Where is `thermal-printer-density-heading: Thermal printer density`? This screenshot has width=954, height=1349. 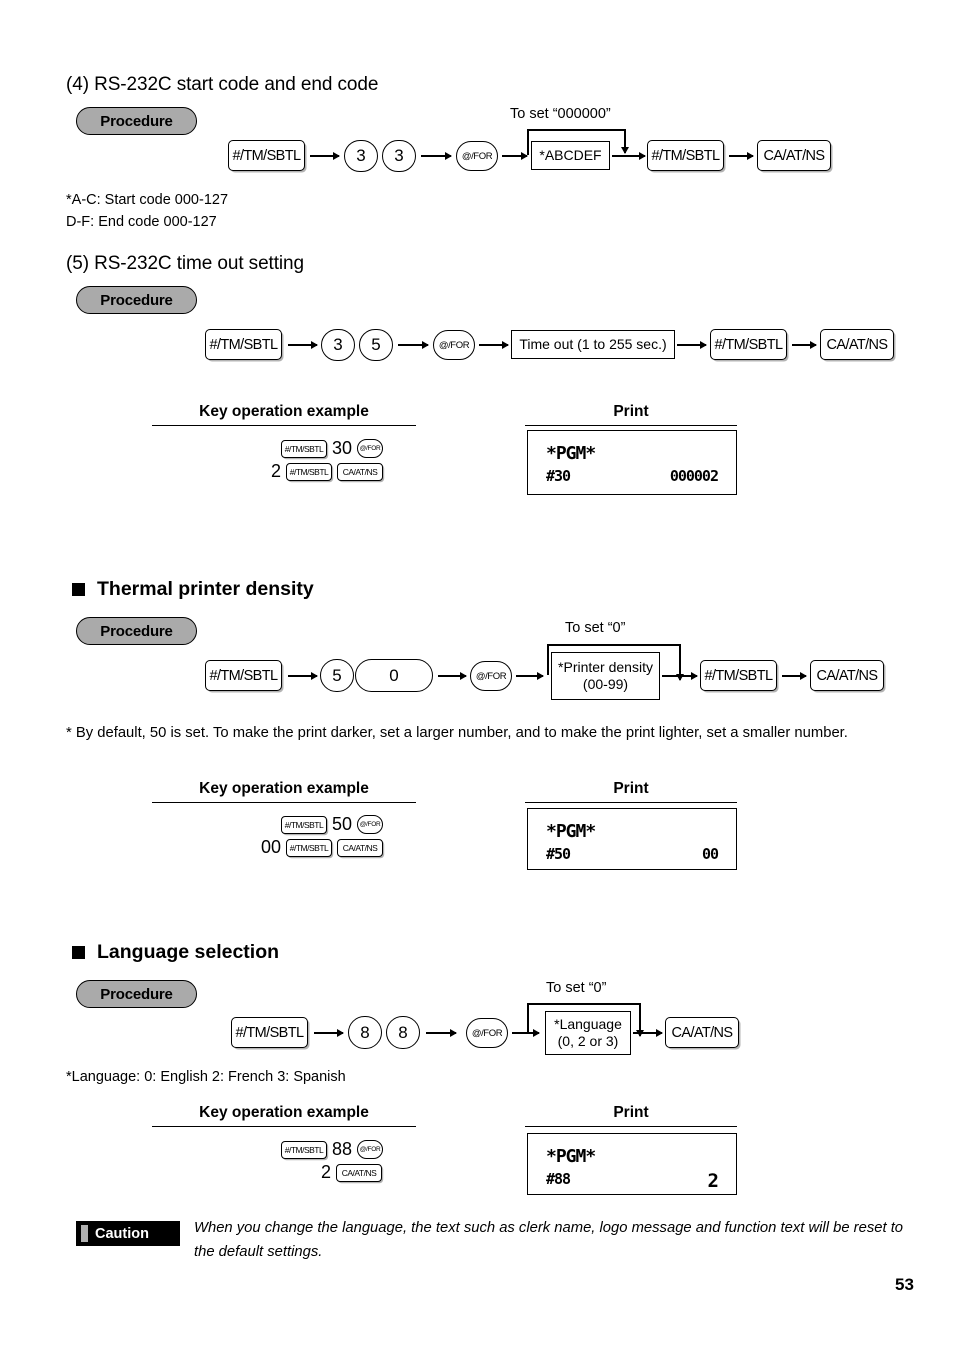
thermal-printer-density-heading: Thermal printer density is located at coordinates (193, 589).